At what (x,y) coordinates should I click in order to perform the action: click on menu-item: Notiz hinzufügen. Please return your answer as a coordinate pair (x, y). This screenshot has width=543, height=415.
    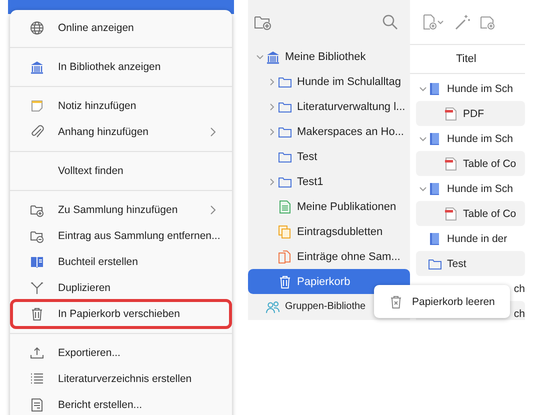
    Looking at the image, I should click on (121, 106).